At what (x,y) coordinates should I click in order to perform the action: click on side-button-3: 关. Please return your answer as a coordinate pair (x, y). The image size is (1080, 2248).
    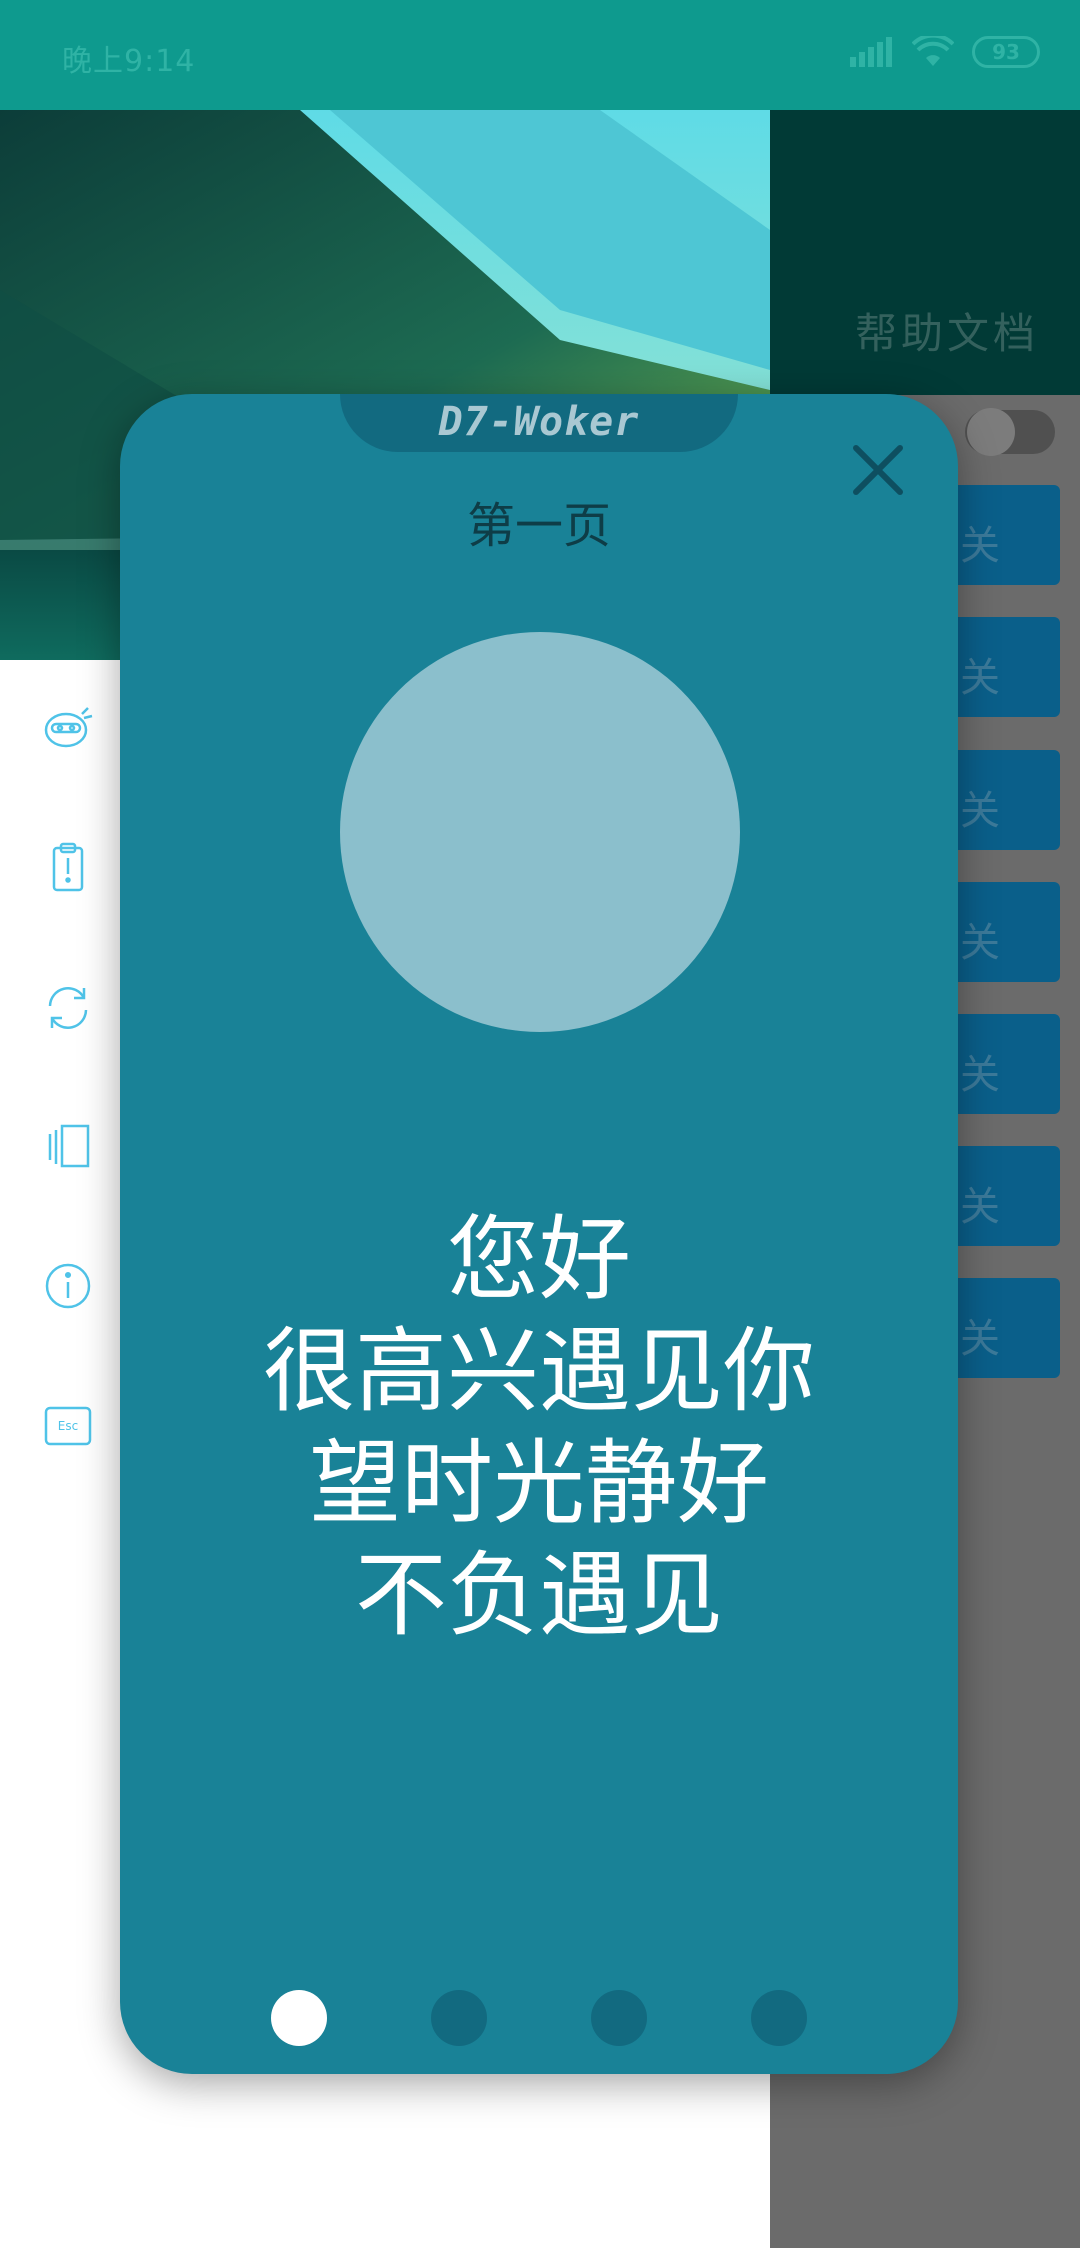
    Looking at the image, I should click on (1000, 800).